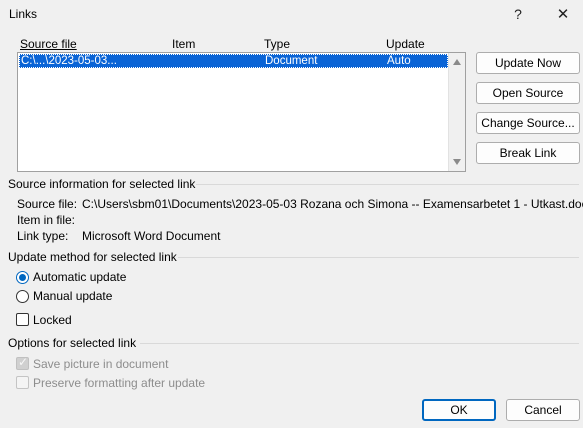  I want to click on break-link-button: Break Link, so click(528, 153).